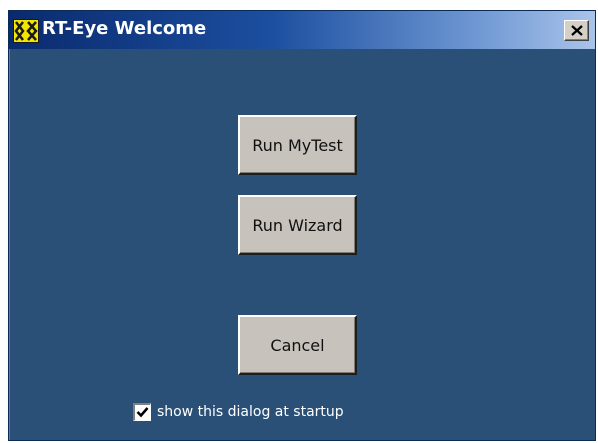 The width and height of the screenshot is (598, 443). I want to click on show-at-startup-checkbox, so click(142, 412).